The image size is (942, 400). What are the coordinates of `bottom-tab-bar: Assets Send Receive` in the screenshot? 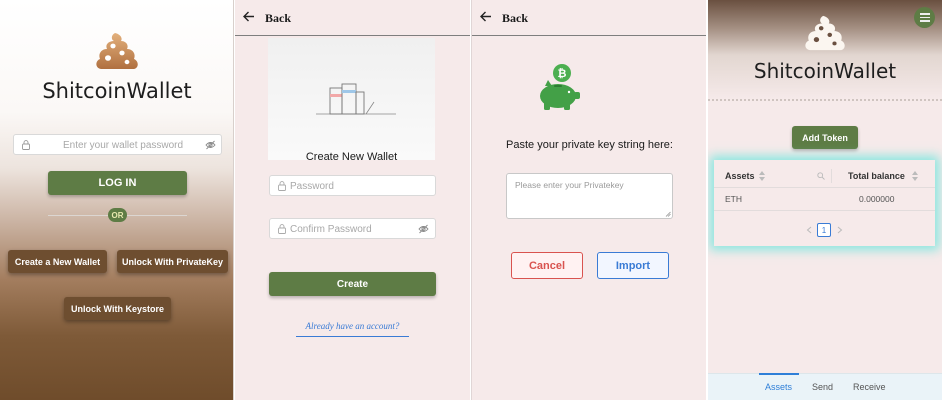 It's located at (825, 386).